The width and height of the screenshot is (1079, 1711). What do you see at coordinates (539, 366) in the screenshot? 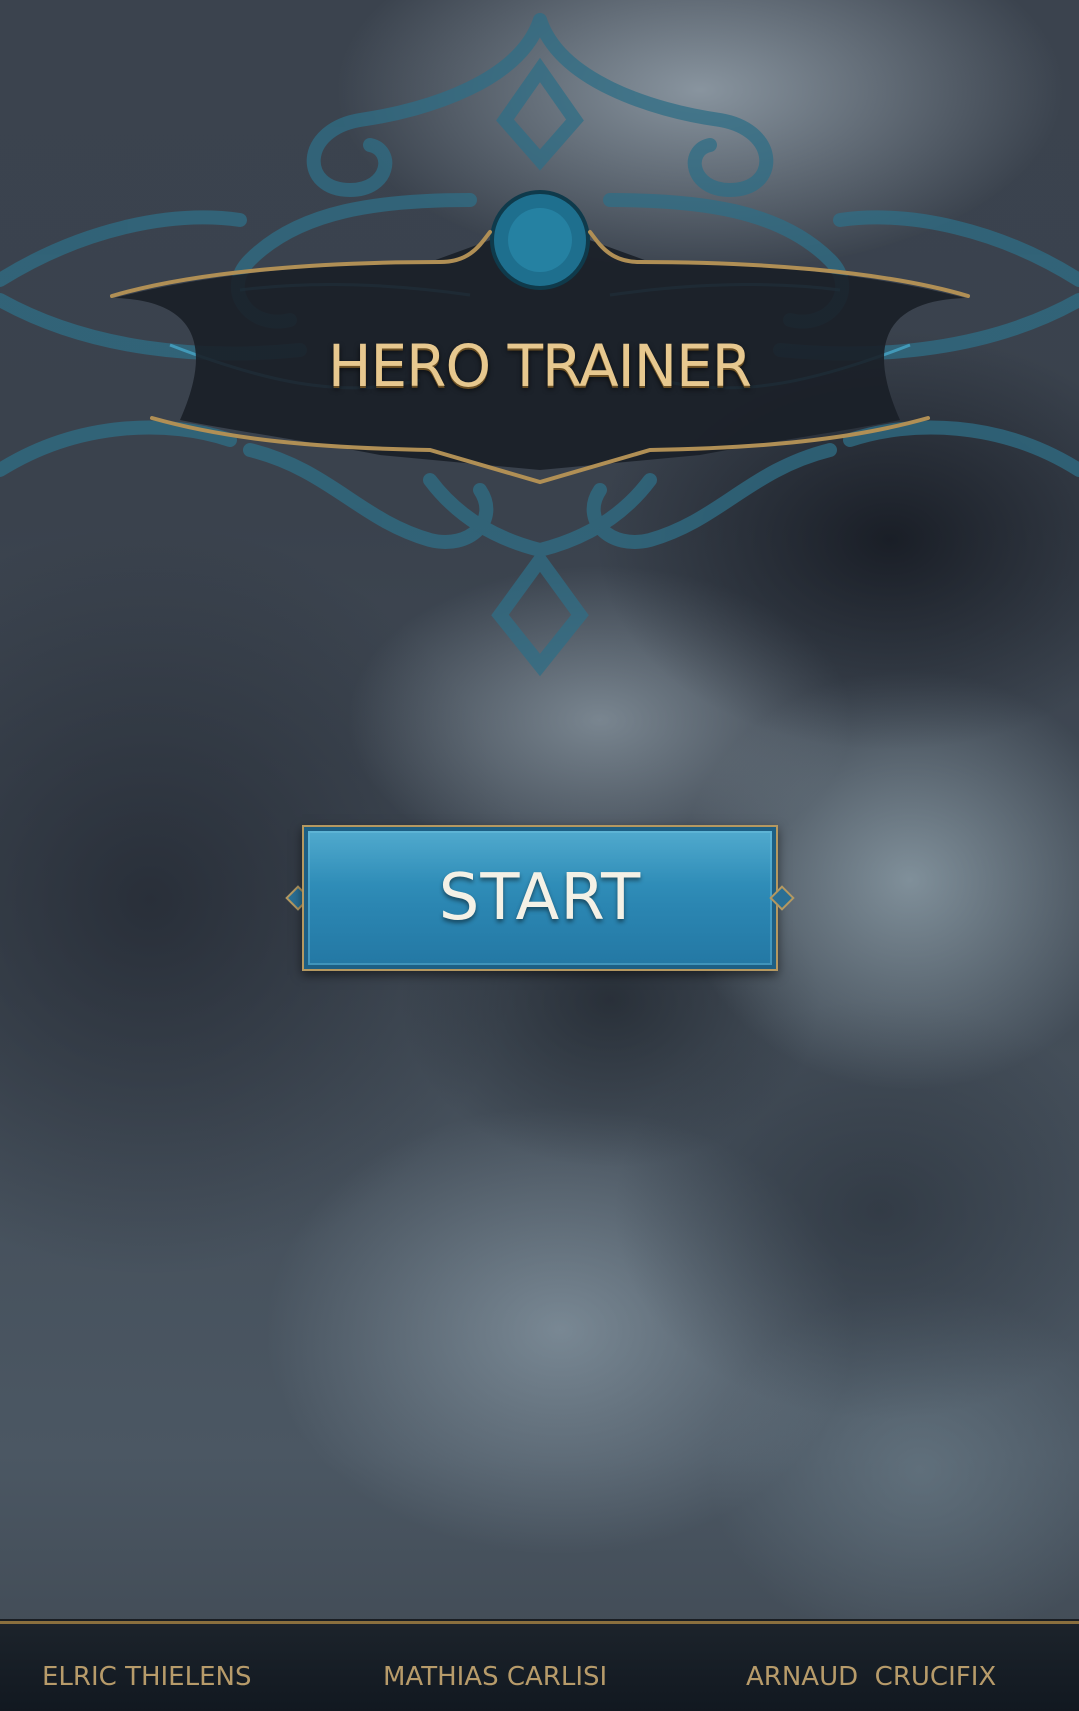
I see `app-title: HERO TRAINER` at bounding box center [539, 366].